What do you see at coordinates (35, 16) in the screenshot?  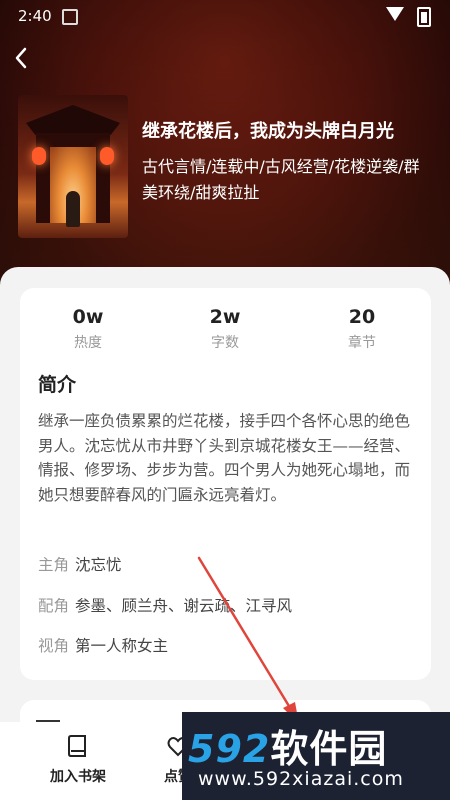 I see `status-time: 2:40` at bounding box center [35, 16].